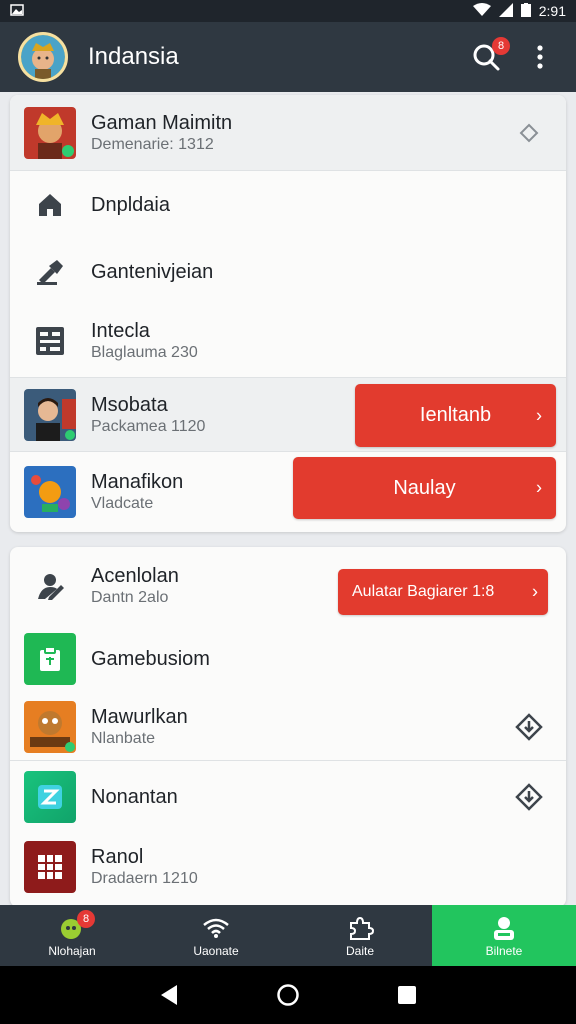 This screenshot has width=576, height=1024. I want to click on back-button, so click(169, 995).